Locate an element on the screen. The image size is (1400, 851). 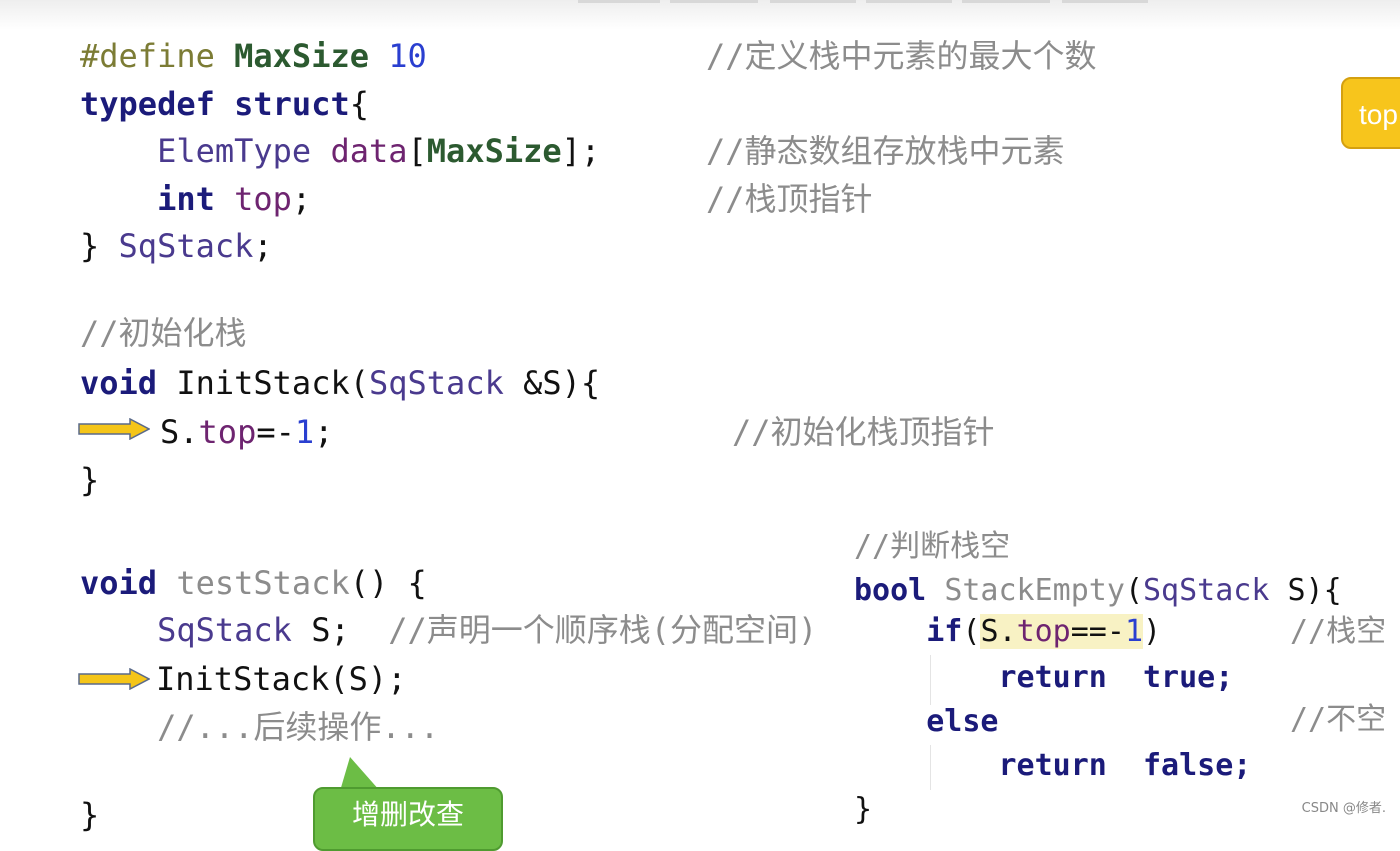
comment-top: //栈顶指针 is located at coordinates (789, 199).